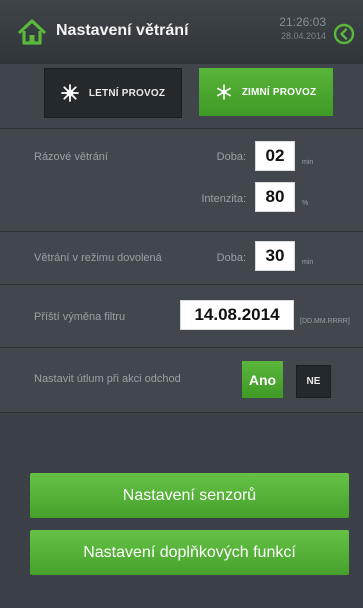 The image size is (363, 608). I want to click on holiday-ventilation-section: Větrání v režimu dovolená Doba: 30 min, so click(181, 258).